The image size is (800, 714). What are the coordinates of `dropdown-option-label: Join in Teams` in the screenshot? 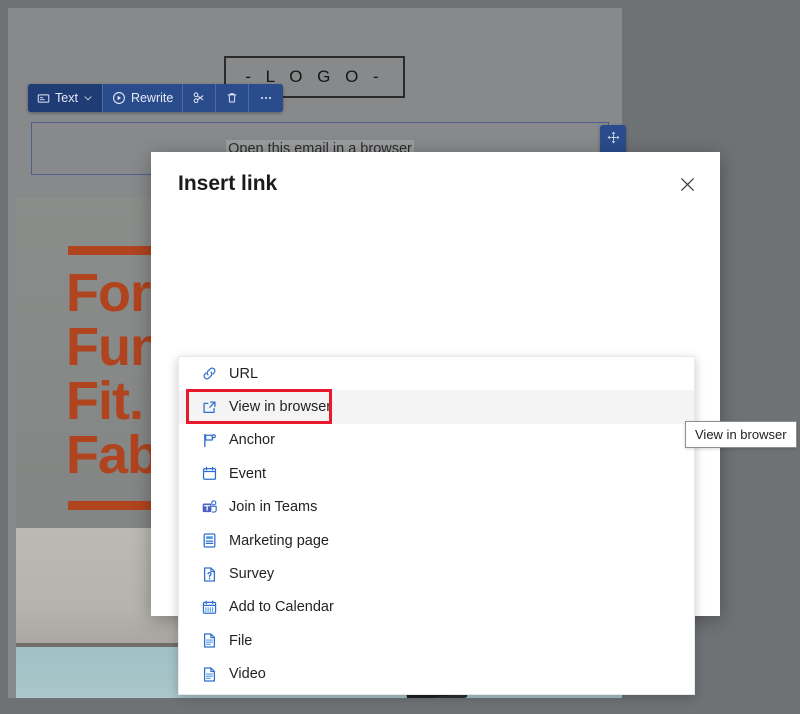 It's located at (273, 507).